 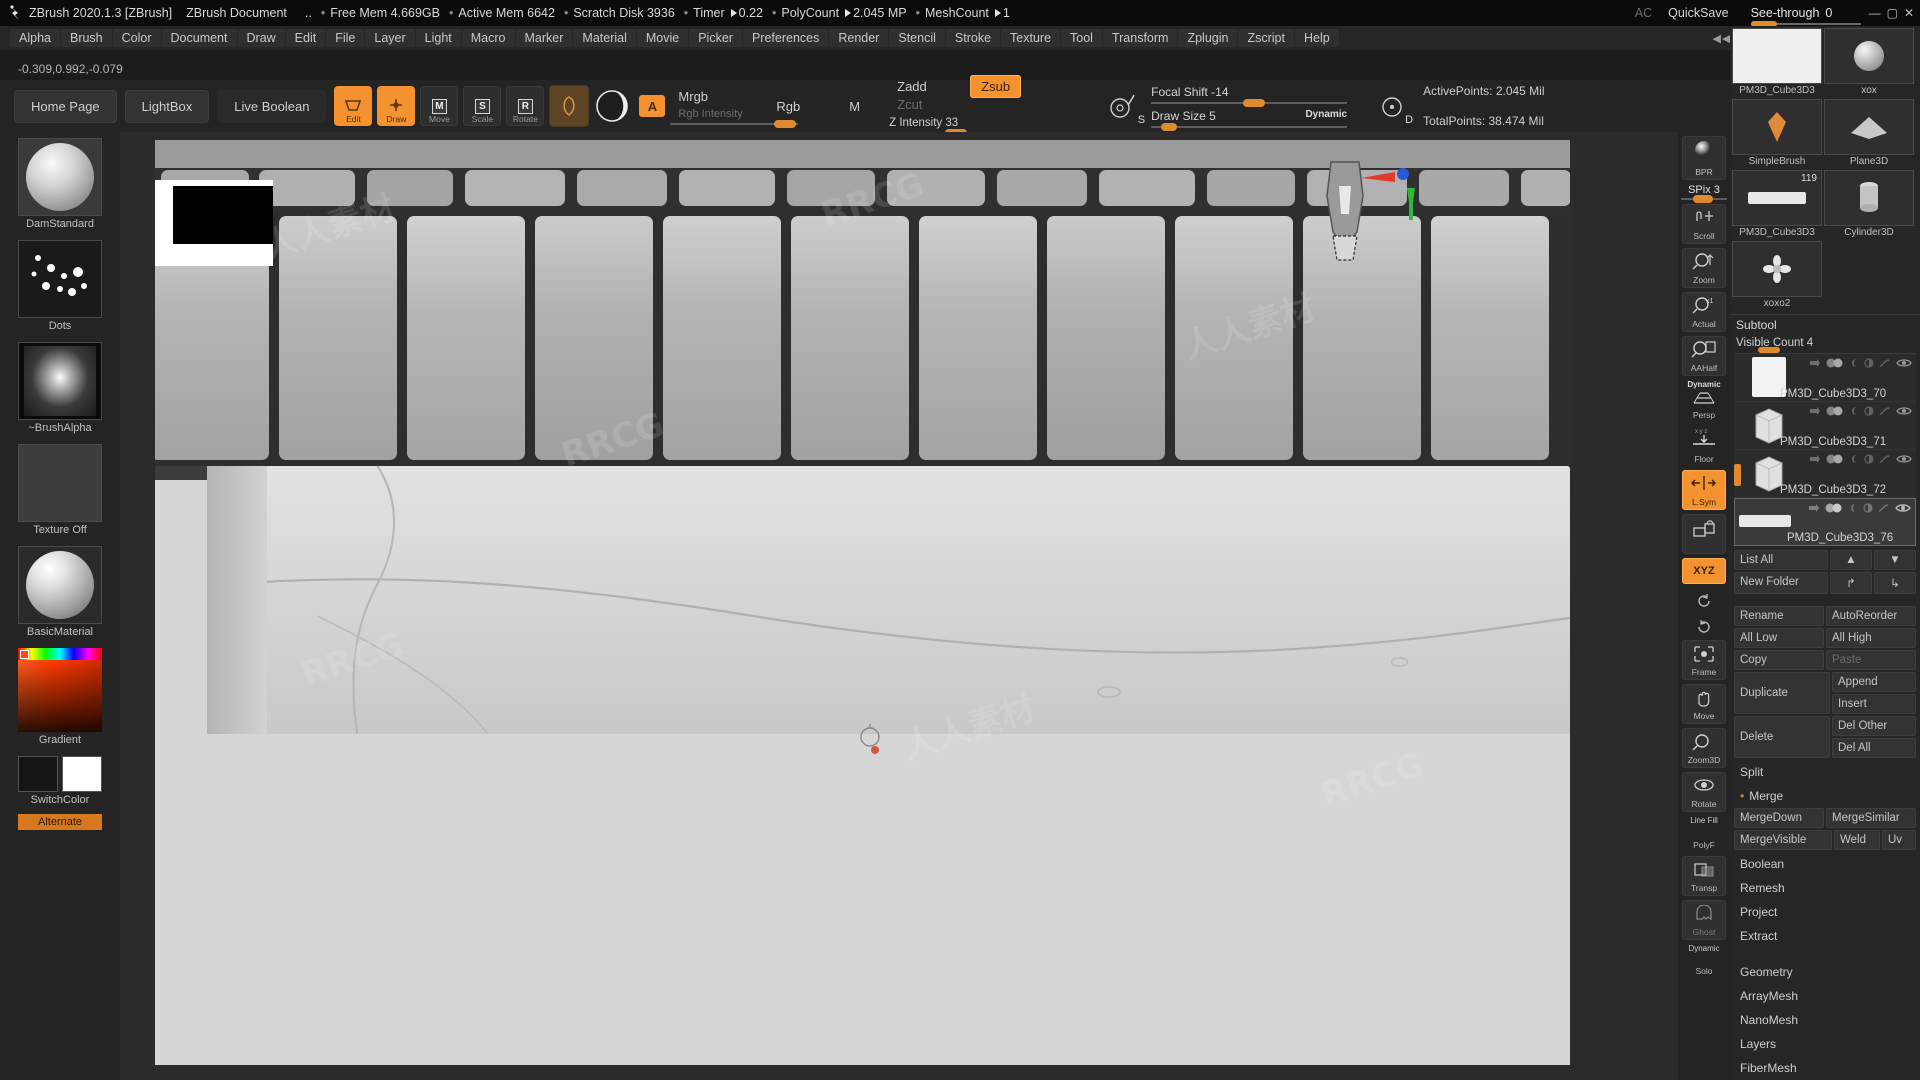 I want to click on move-button: M Move, so click(x=439, y=106).